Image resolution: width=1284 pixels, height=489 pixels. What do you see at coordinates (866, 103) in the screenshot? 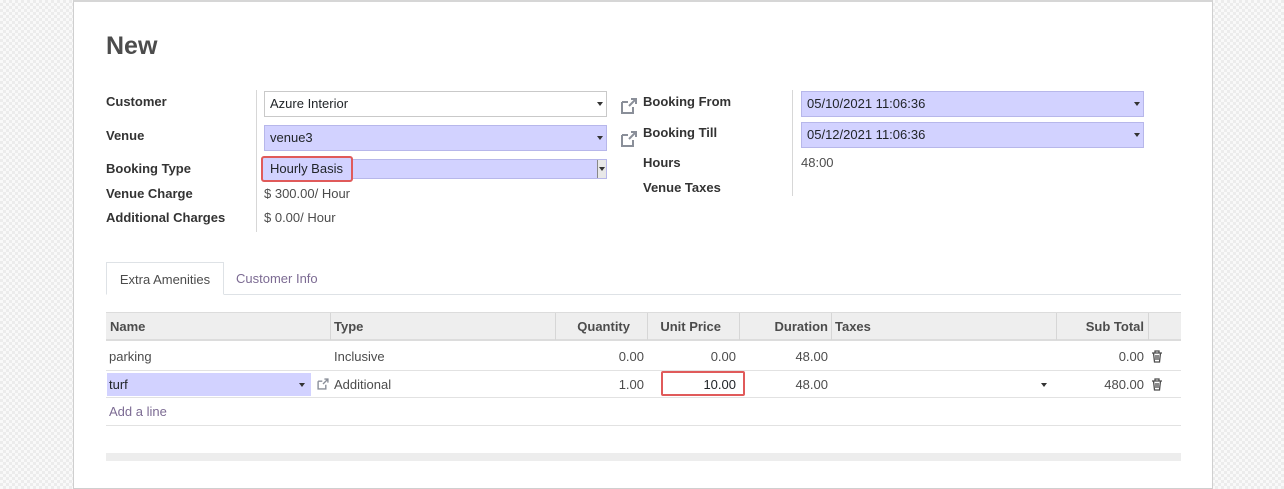
I see `booking-from-value: 05/10/2021 11:06:36` at bounding box center [866, 103].